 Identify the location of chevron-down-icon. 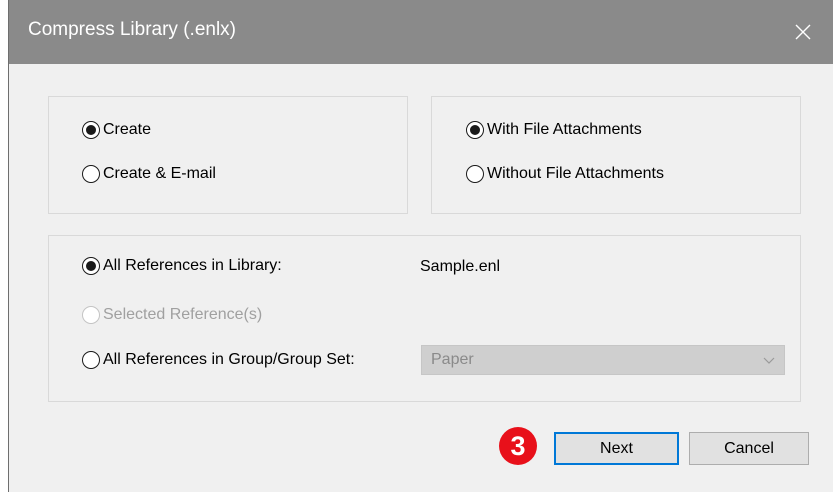
(769, 360).